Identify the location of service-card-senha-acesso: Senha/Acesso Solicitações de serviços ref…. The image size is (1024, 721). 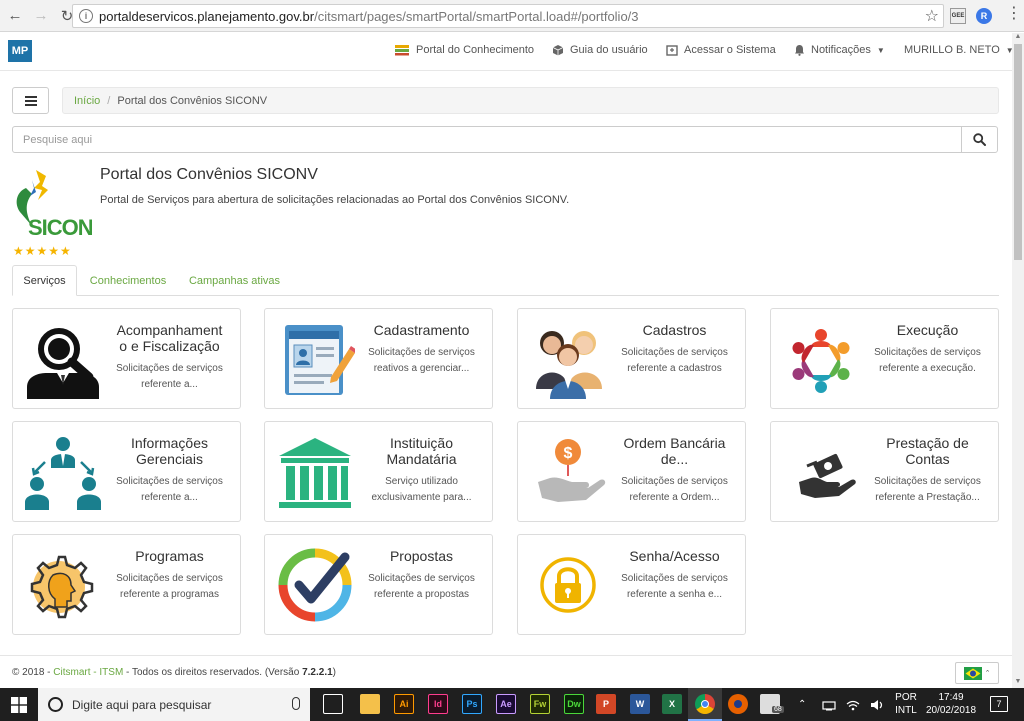
(631, 584).